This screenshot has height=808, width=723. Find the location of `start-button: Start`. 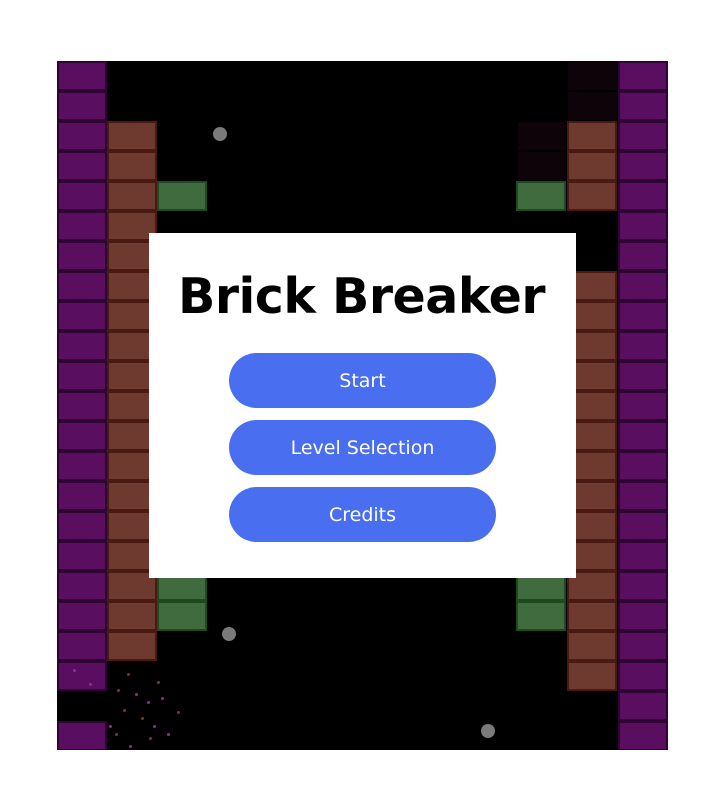

start-button: Start is located at coordinates (362, 380).